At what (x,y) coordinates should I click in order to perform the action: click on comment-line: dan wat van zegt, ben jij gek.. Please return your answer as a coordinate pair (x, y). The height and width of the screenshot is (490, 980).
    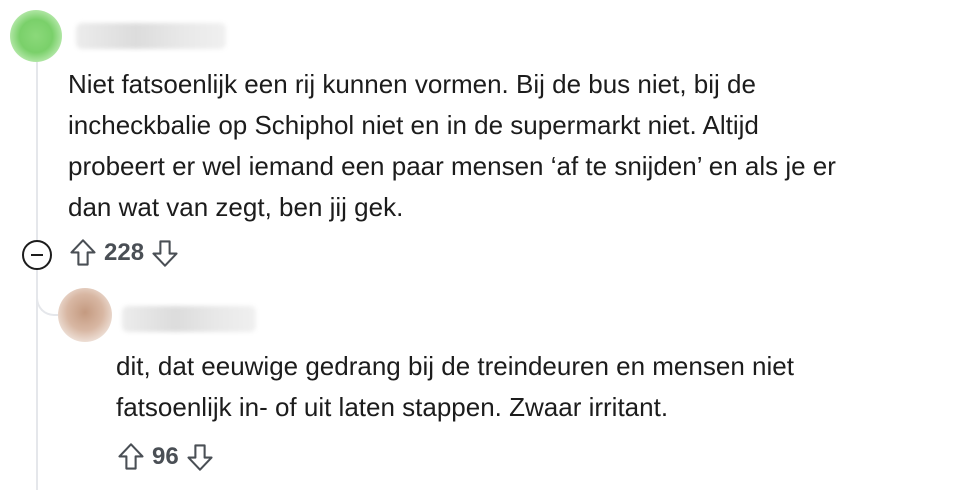
    Looking at the image, I should click on (236, 207).